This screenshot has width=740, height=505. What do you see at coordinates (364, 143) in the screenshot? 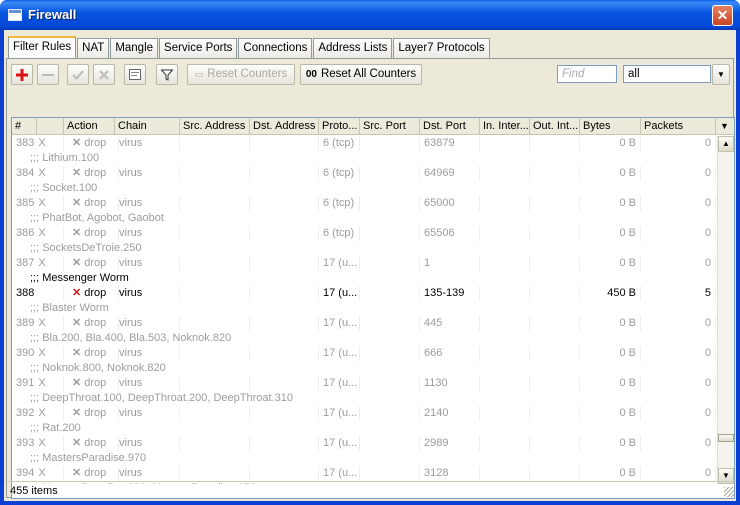
I see `table-row: 383 X ✕ drop virus 6 (tcp) 63879 0 B0` at bounding box center [364, 143].